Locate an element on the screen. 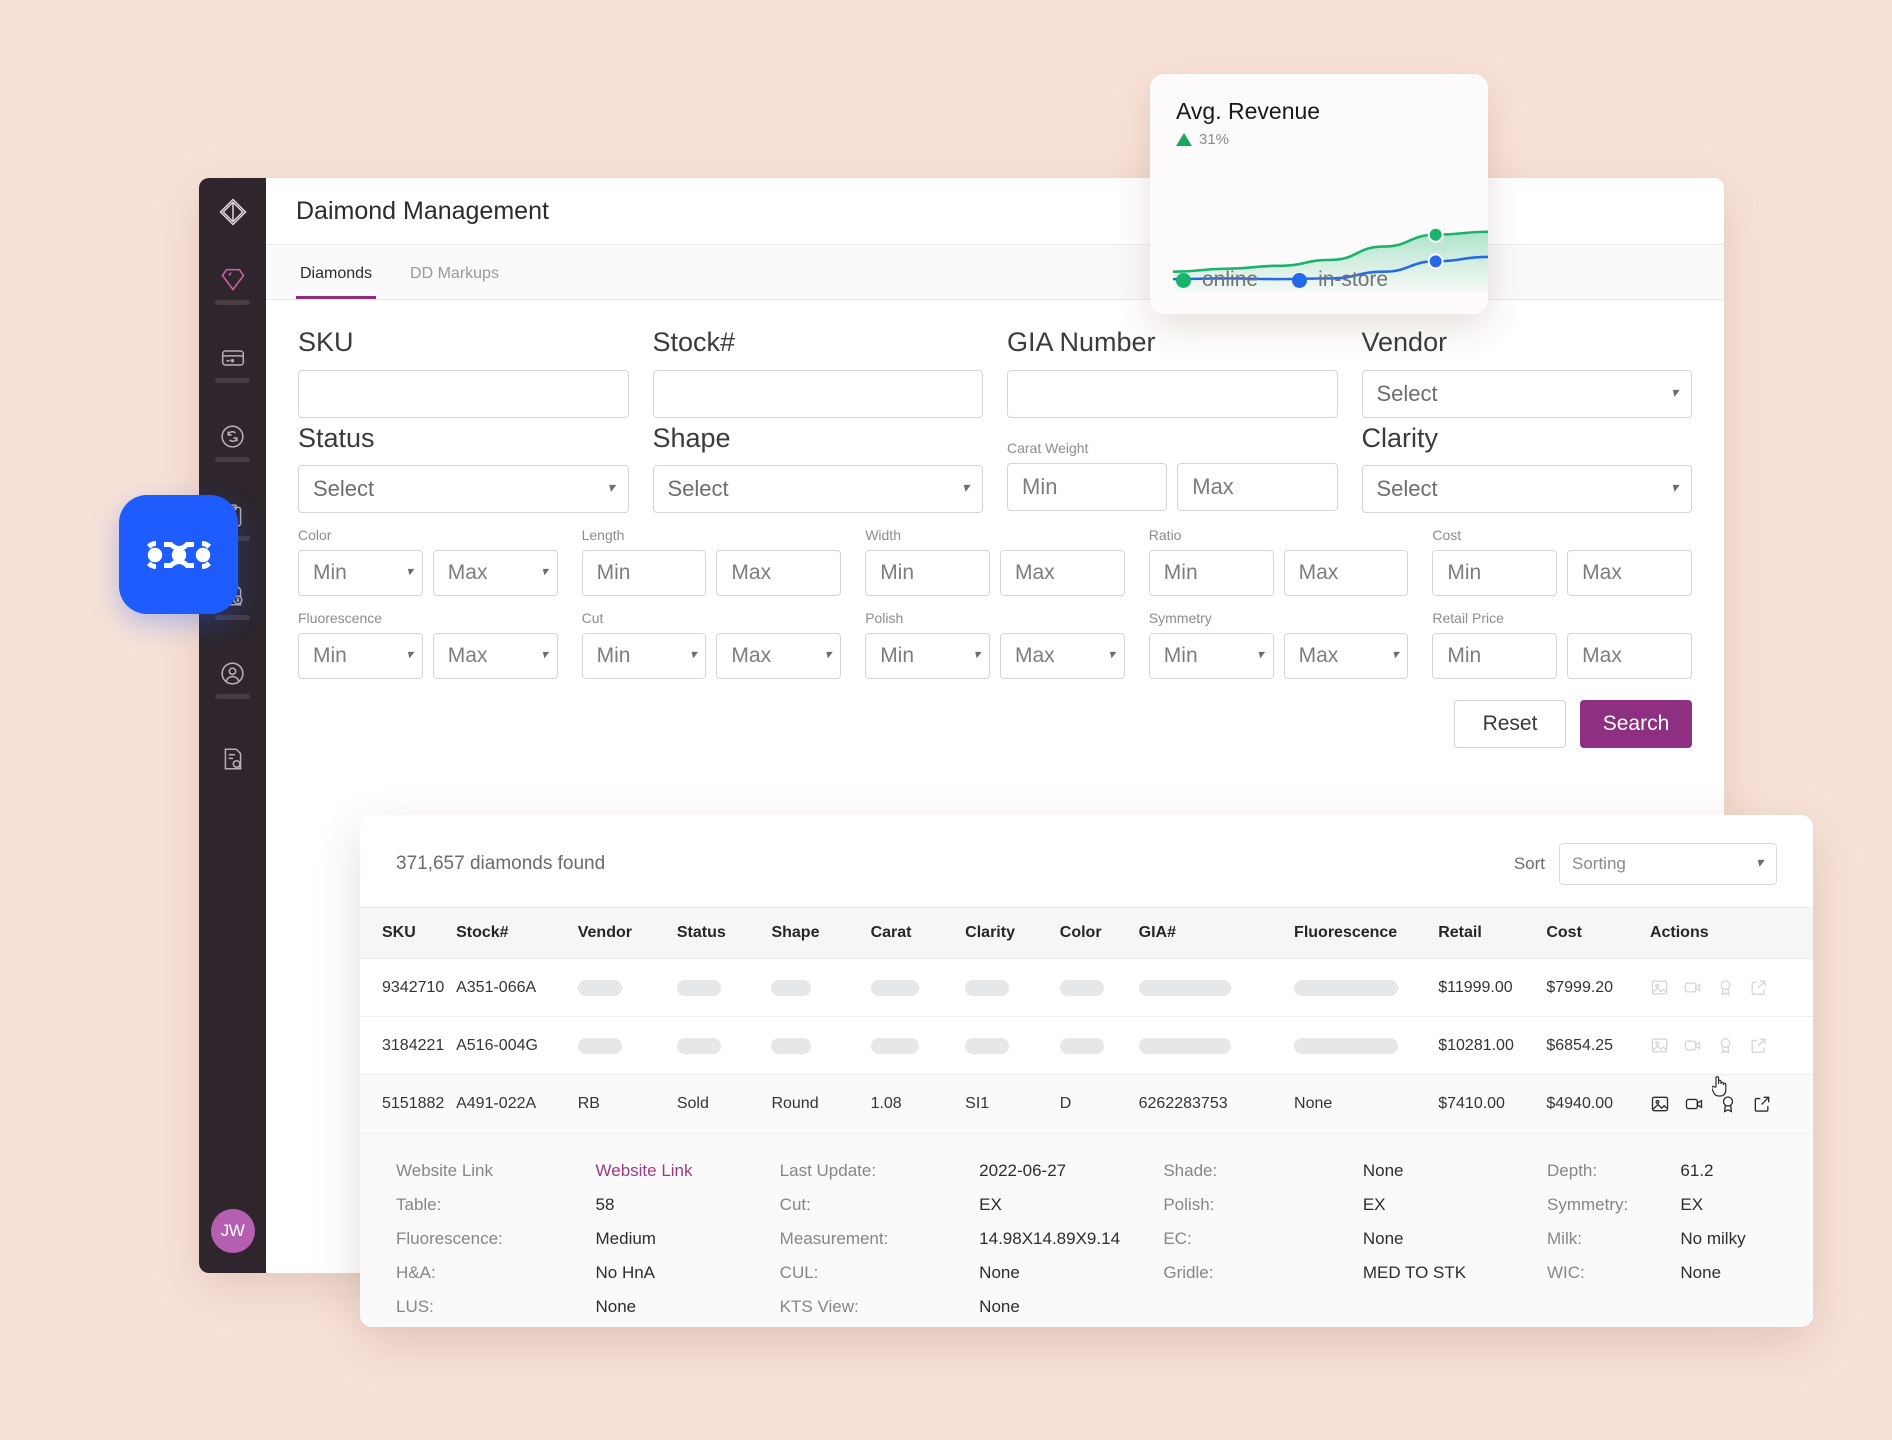 The height and width of the screenshot is (1440, 1892). cell-shape is located at coordinates (815, 1045).